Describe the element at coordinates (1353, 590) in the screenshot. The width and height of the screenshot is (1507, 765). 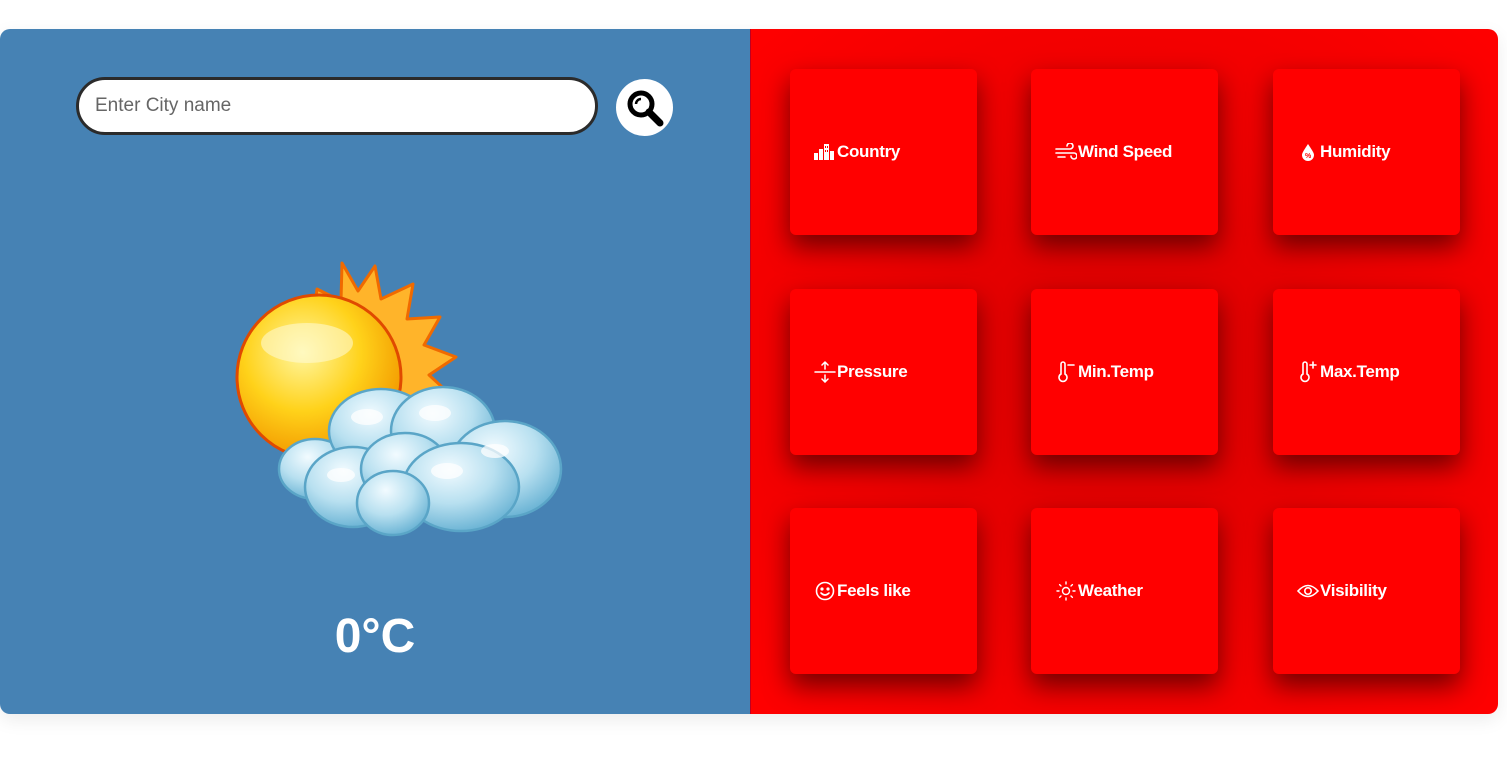
I see `tile-label: Visibility` at that location.